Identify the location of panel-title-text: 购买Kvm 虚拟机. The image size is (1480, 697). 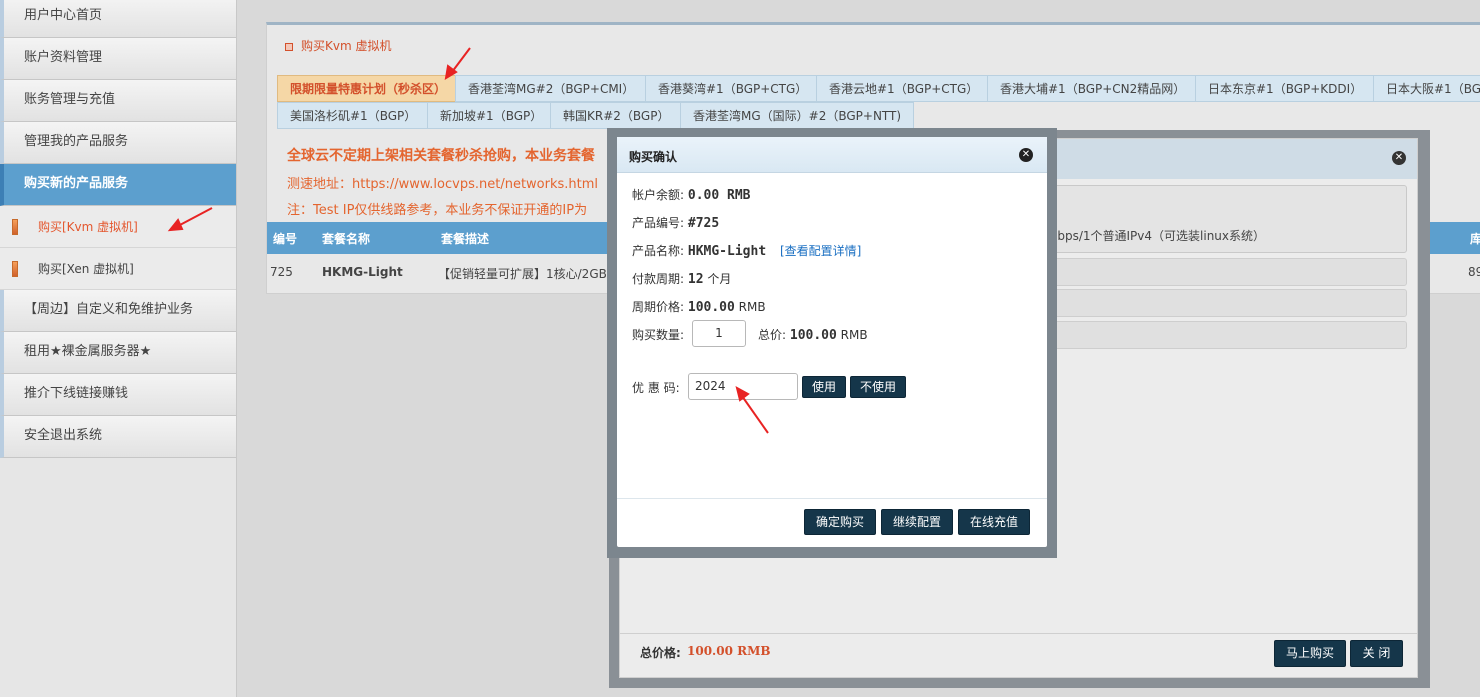
(346, 46).